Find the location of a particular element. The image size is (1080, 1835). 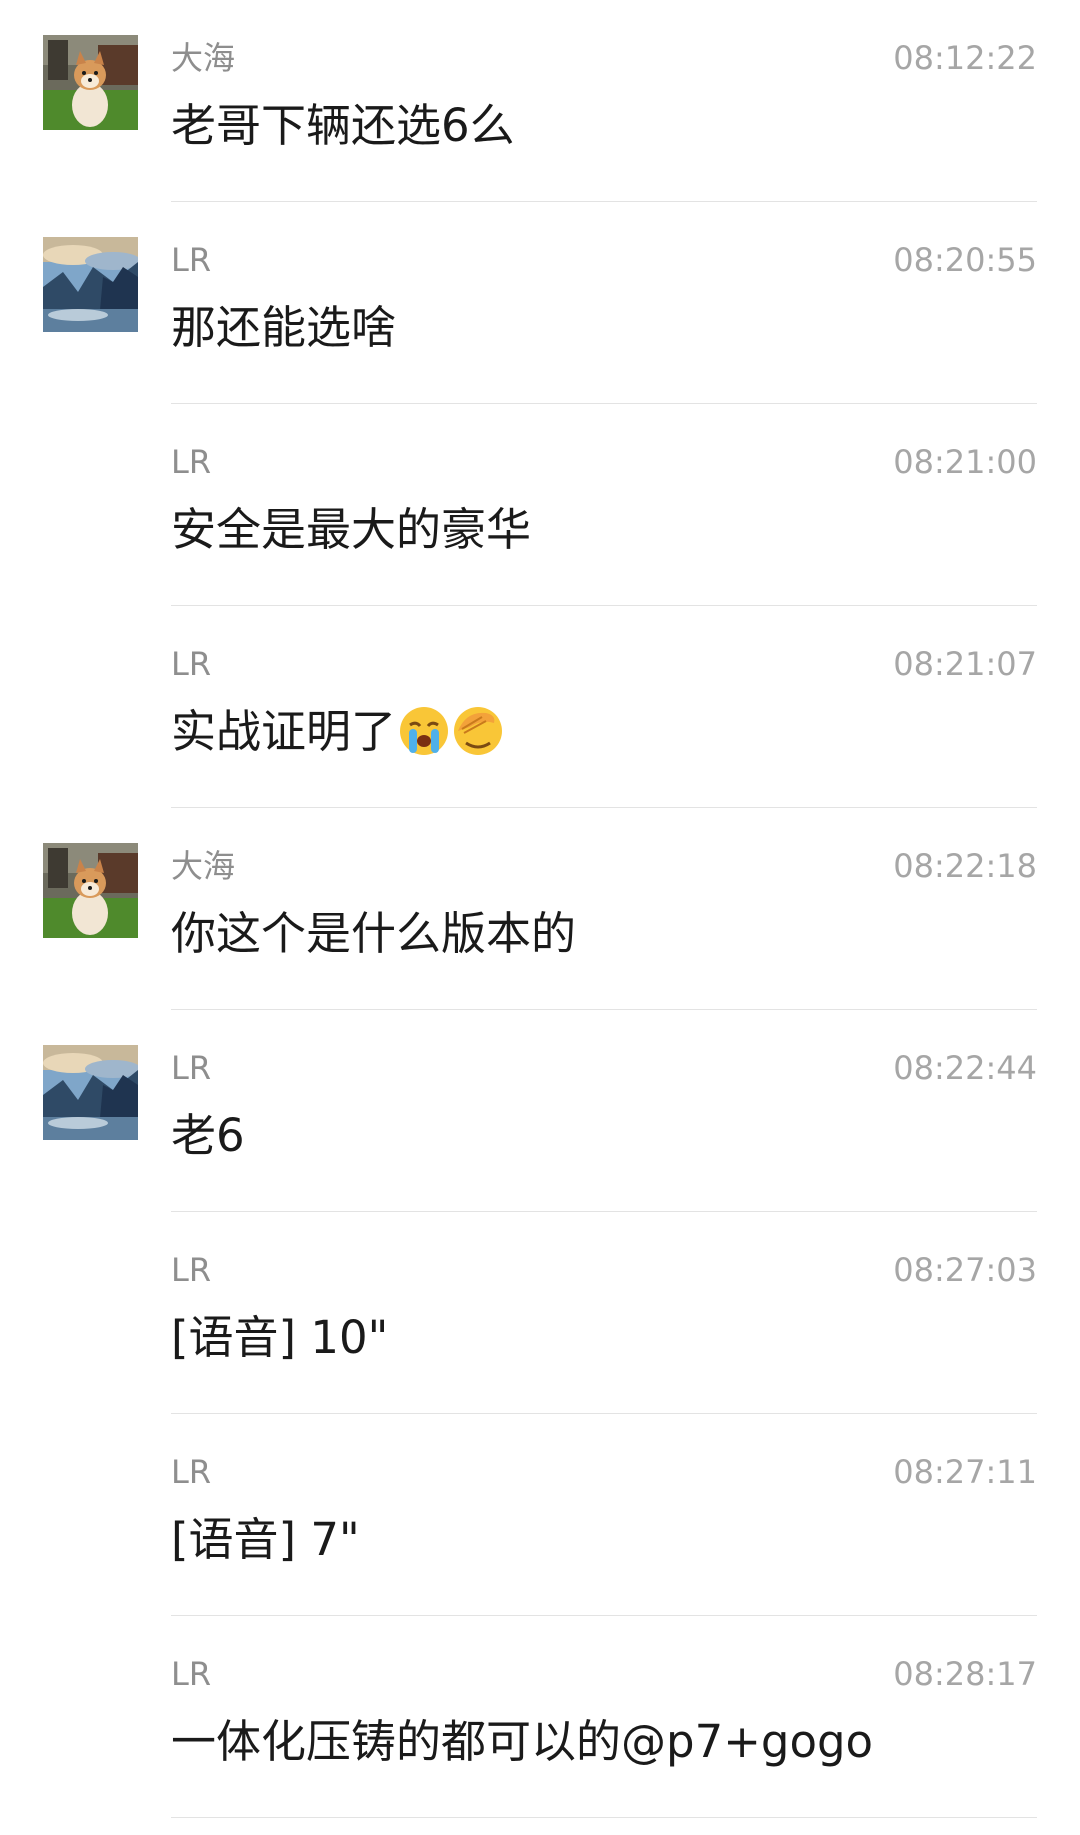

message-time: 08:21:07 is located at coordinates (965, 664).